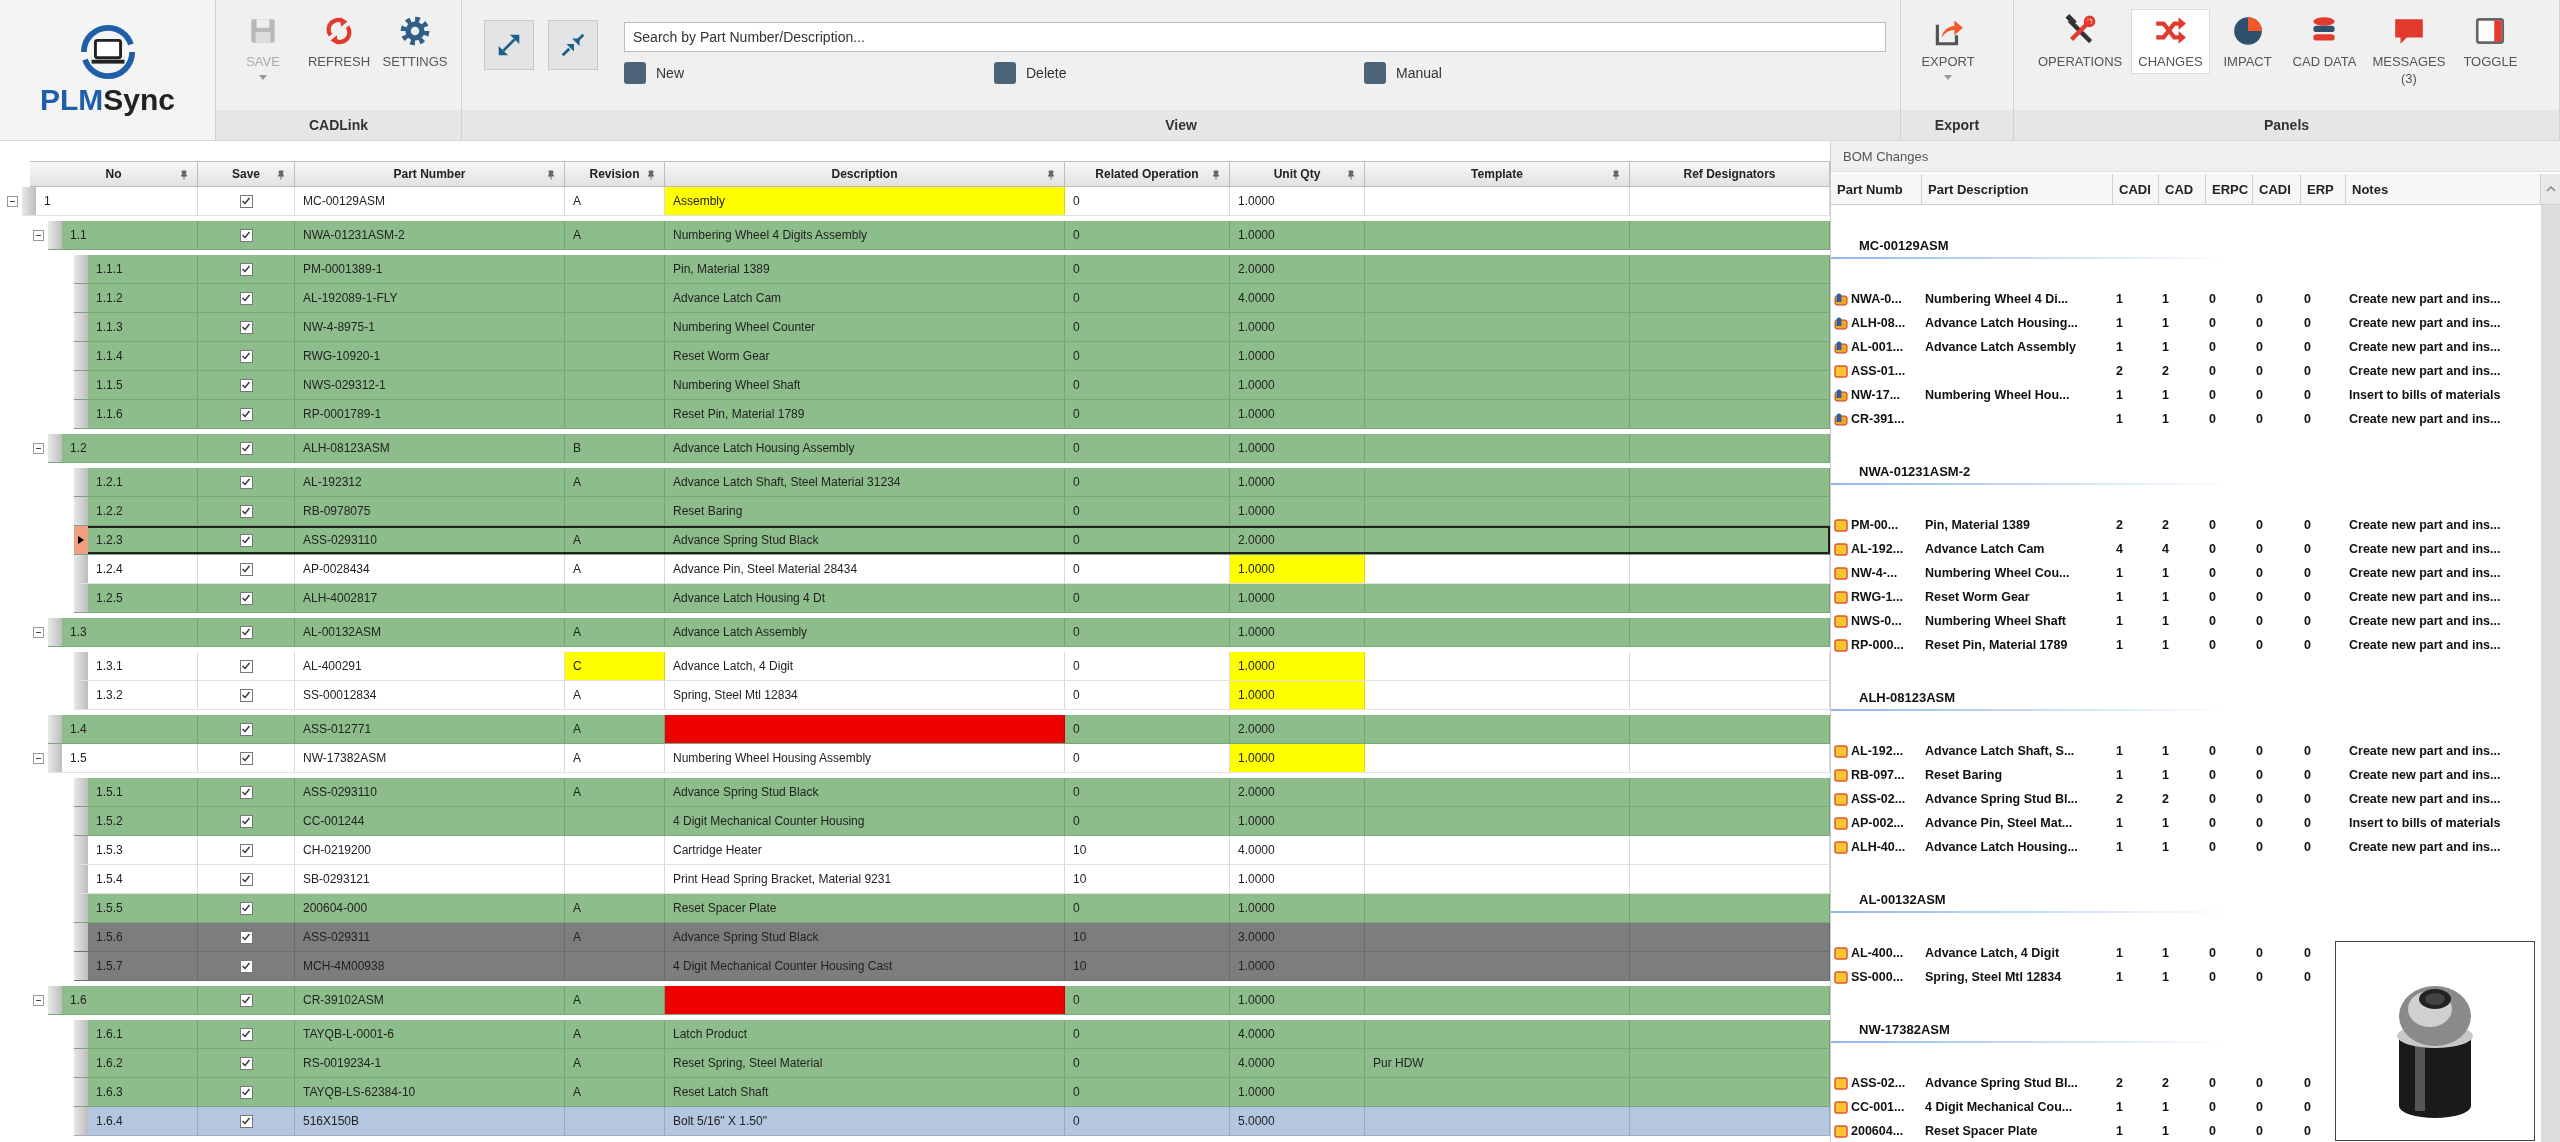  I want to click on table-row: 1.6.4 516X150B Bolt 5/16" X 1.50" 0 5.0000, so click(952, 1121).